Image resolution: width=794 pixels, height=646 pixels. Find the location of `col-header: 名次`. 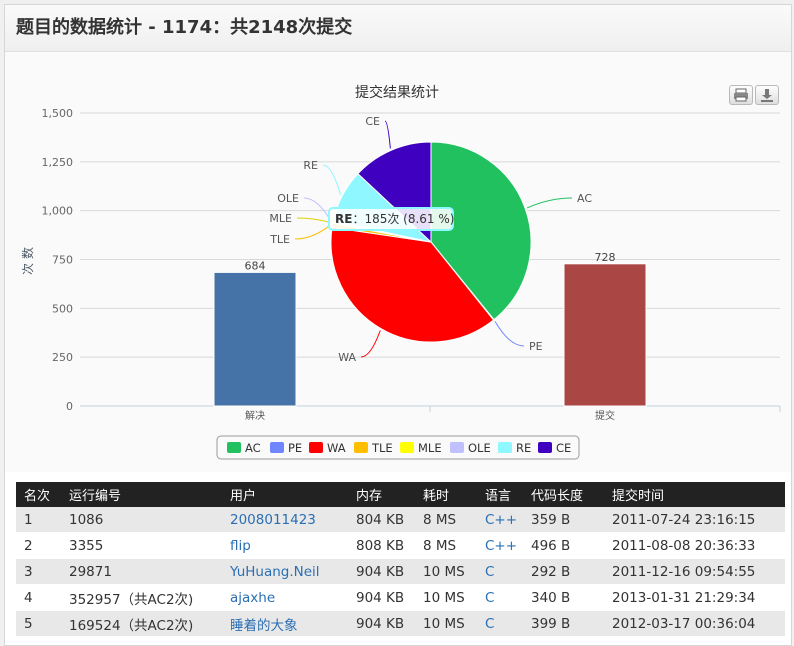

col-header: 名次 is located at coordinates (38, 494).